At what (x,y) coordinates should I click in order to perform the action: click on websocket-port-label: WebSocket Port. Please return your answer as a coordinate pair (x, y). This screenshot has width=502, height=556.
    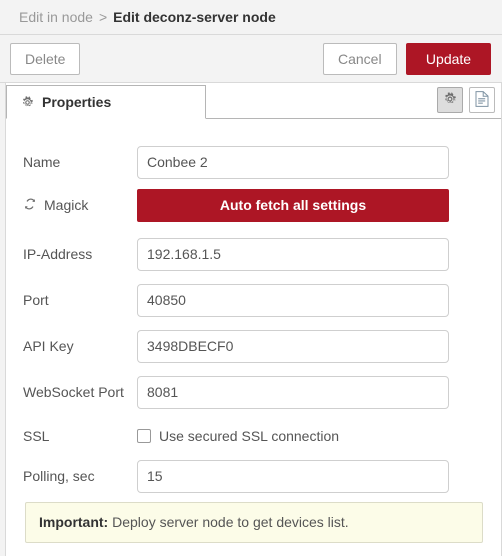
    Looking at the image, I should click on (72, 392).